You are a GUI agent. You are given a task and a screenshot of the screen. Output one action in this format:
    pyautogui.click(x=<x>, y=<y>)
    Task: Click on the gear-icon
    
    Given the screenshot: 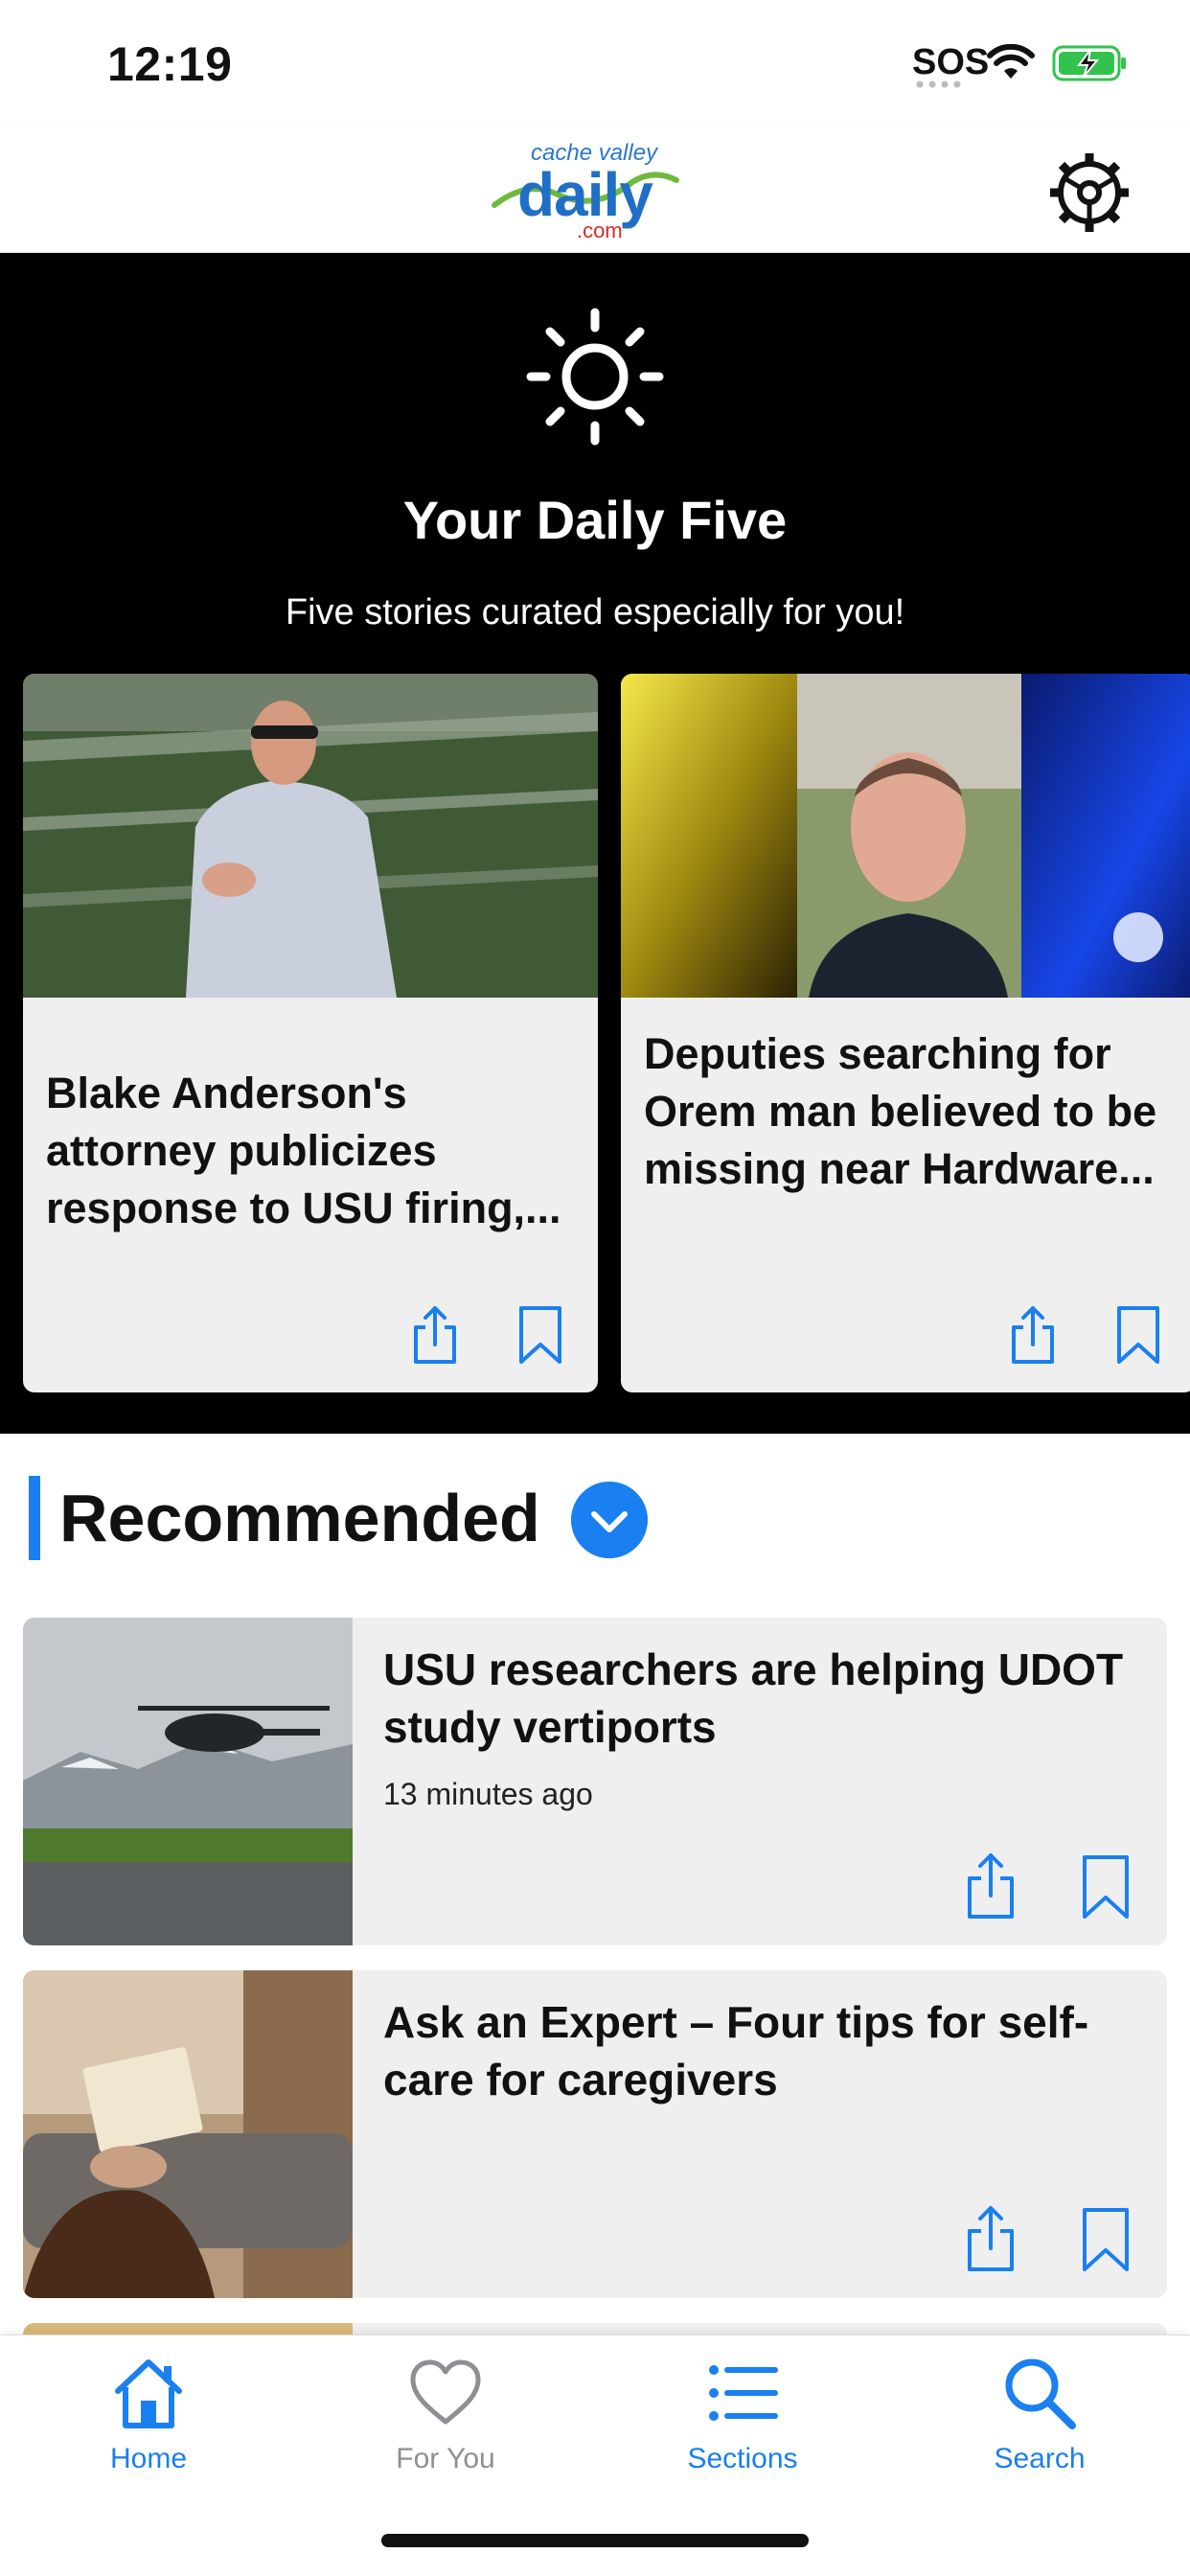 What is the action you would take?
    pyautogui.click(x=1090, y=193)
    